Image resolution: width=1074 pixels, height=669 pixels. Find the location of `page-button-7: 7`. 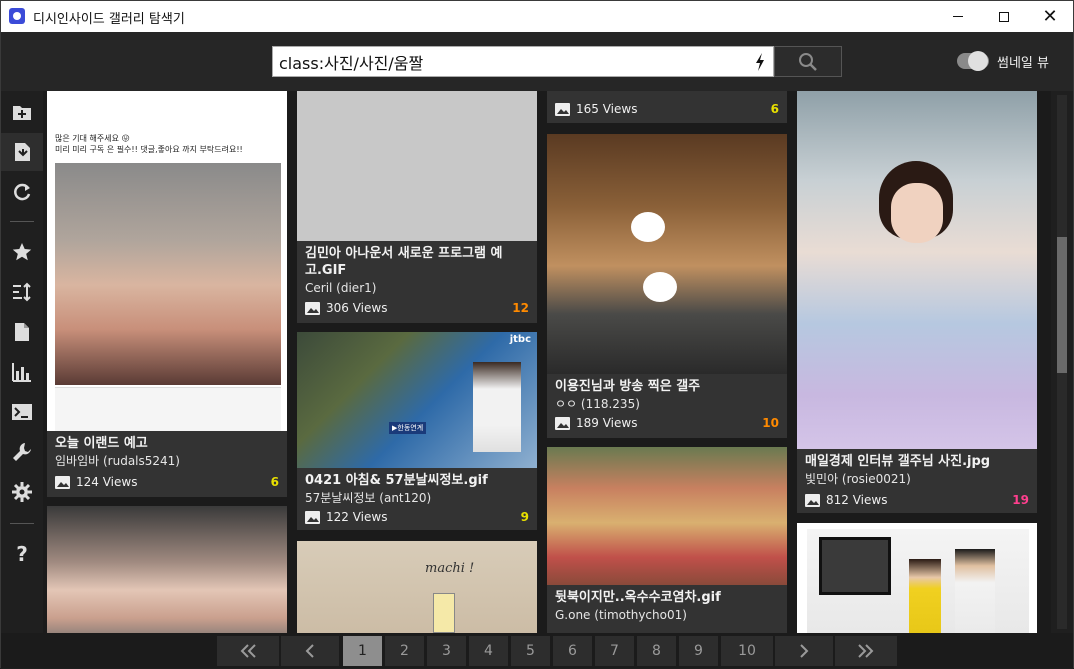

page-button-7: 7 is located at coordinates (614, 651).